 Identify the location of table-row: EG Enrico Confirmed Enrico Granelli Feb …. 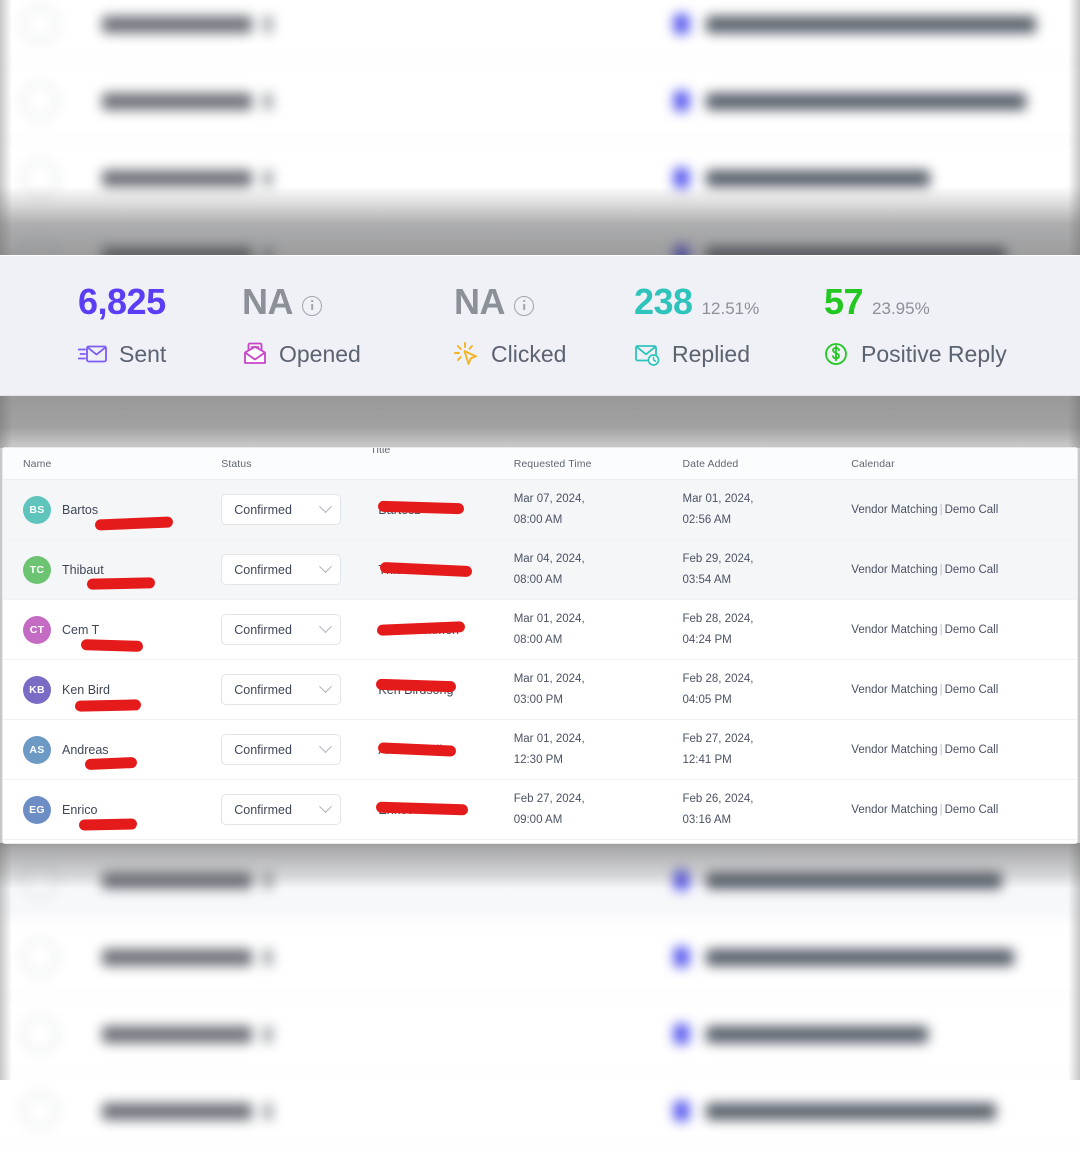
(540, 810).